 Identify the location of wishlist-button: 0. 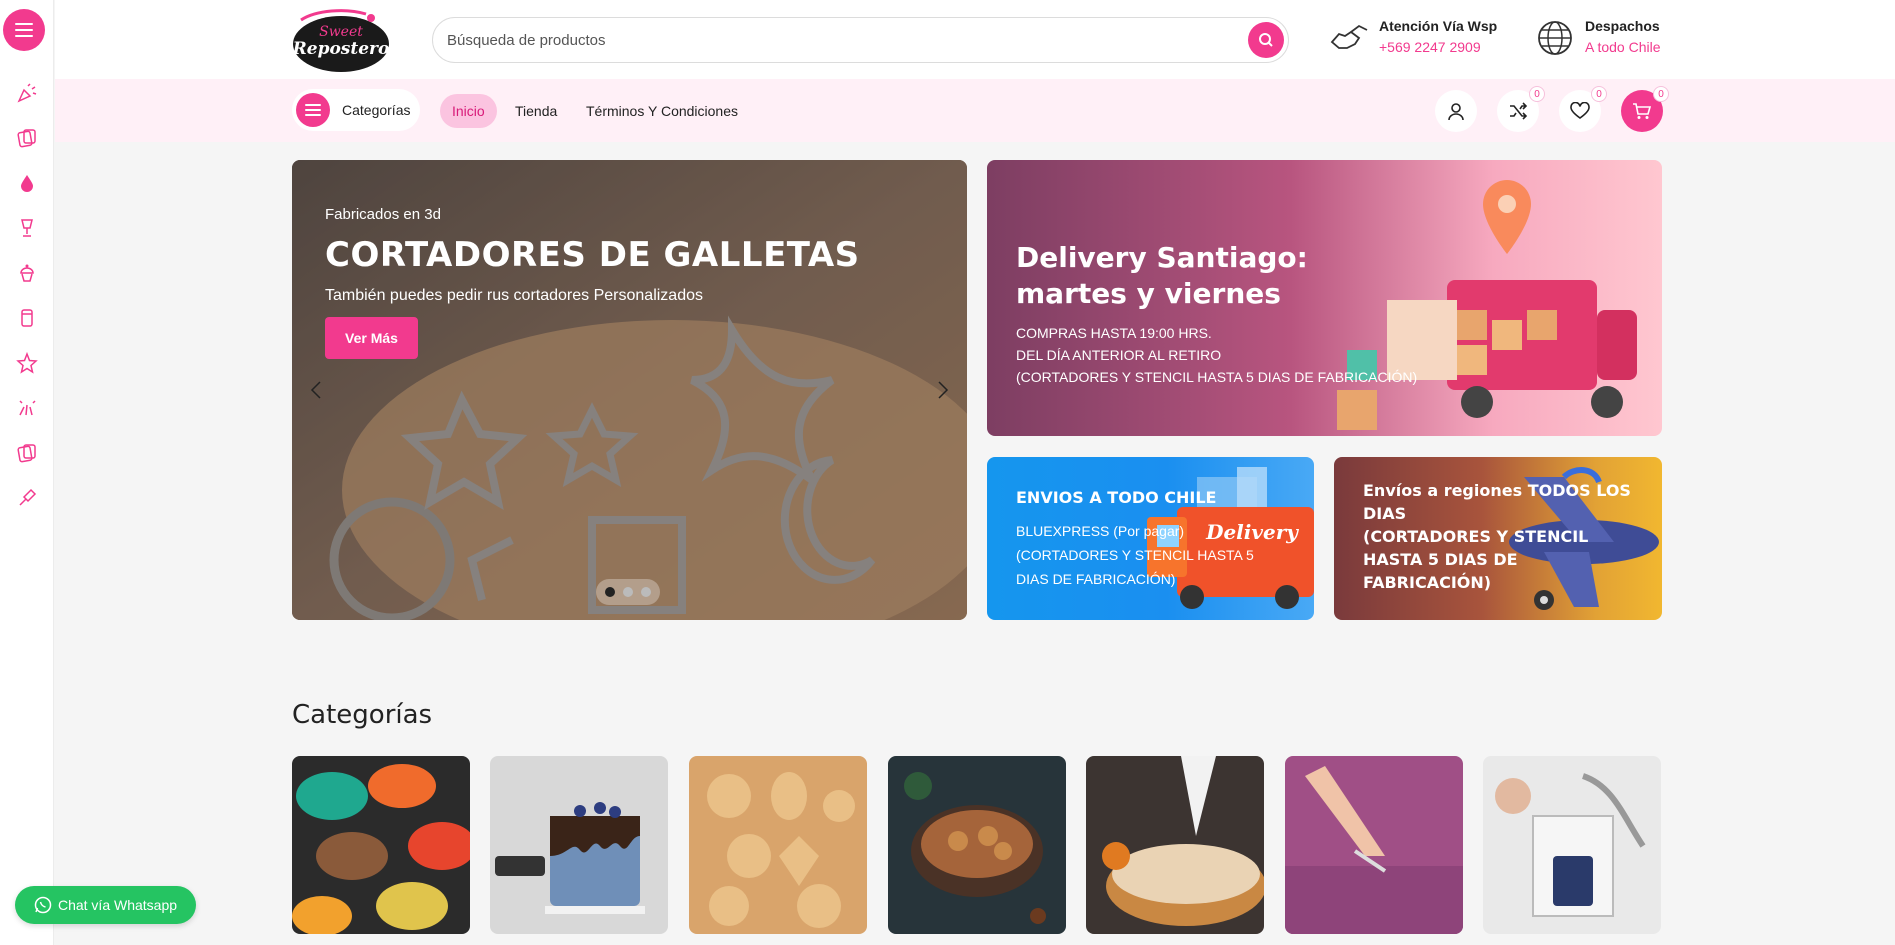
(1583, 109).